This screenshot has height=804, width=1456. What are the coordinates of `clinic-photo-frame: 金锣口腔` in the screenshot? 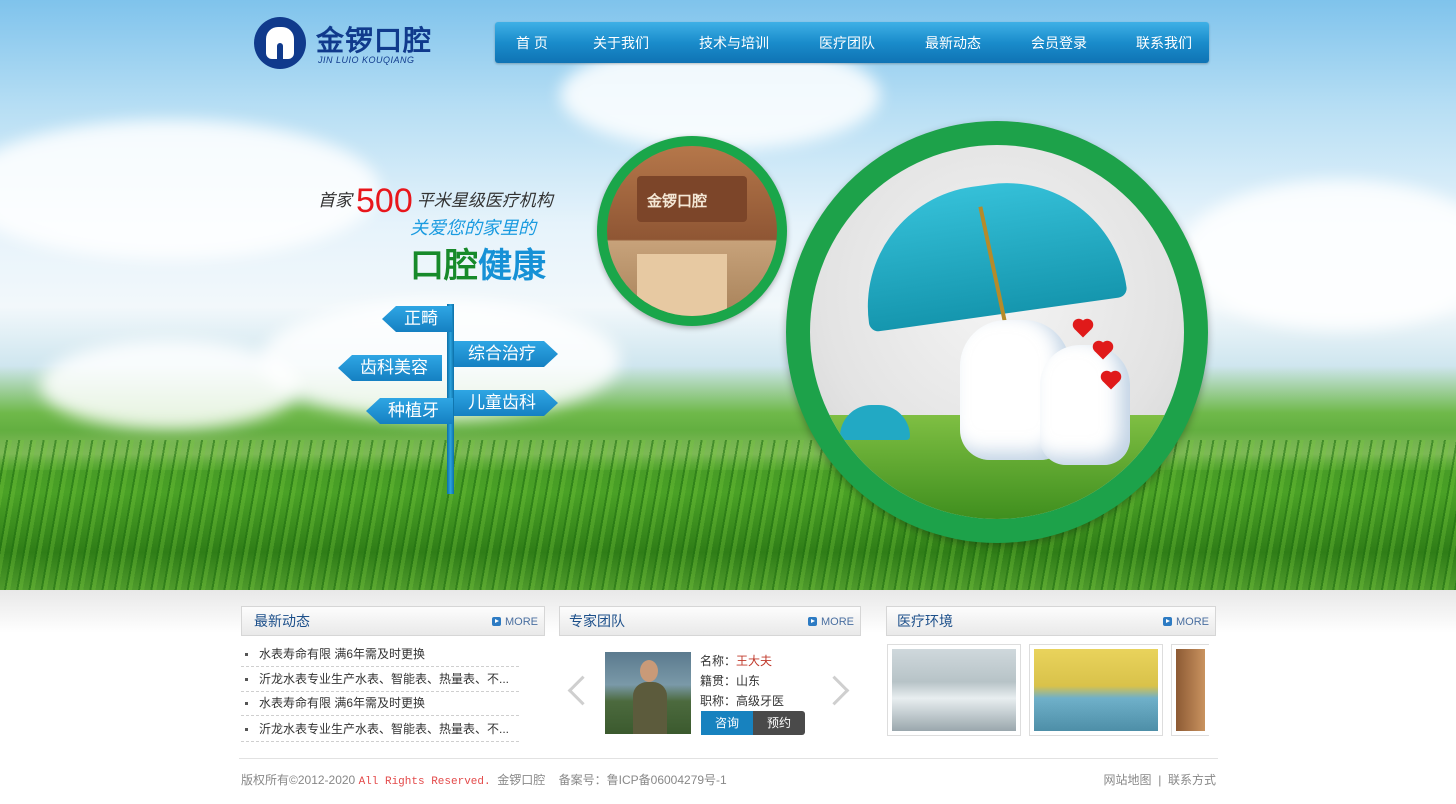 It's located at (692, 231).